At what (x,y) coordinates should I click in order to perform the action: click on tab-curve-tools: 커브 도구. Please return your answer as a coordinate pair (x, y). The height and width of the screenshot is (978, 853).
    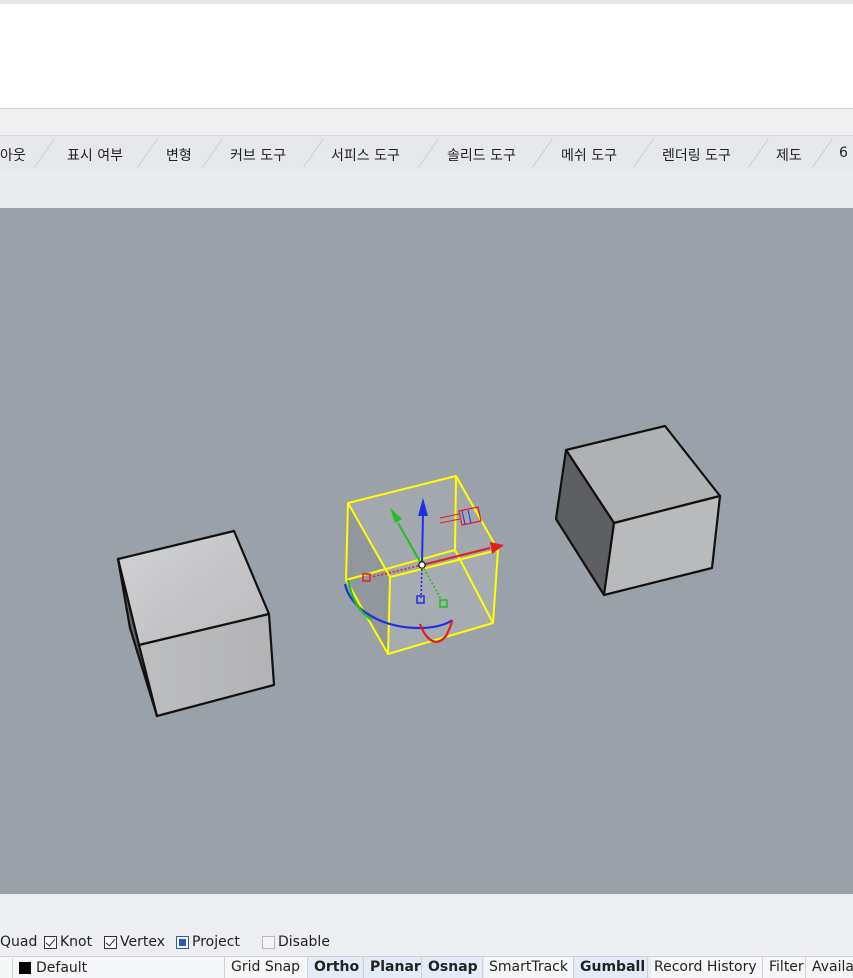
    Looking at the image, I should click on (258, 155).